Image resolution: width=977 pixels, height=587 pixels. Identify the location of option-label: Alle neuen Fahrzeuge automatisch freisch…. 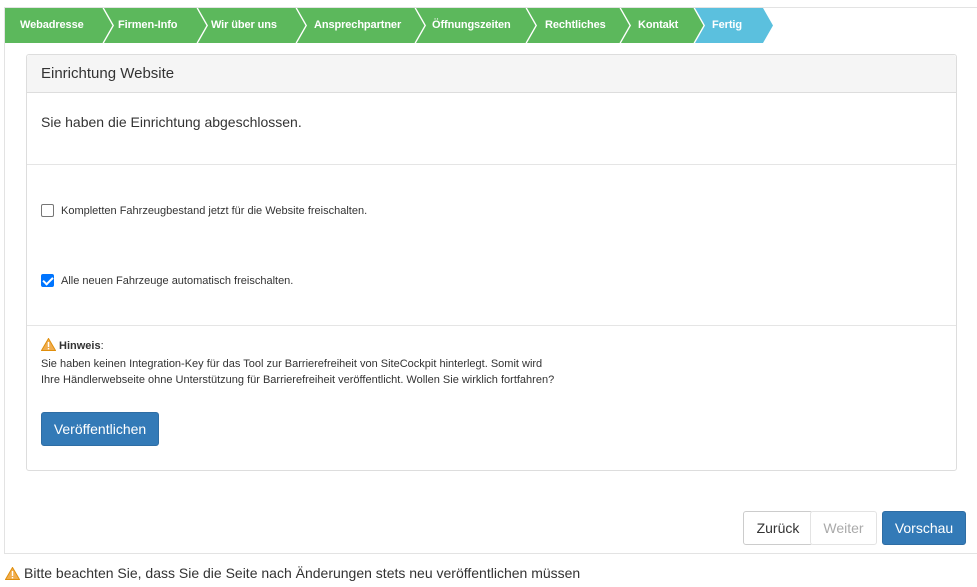
(177, 280).